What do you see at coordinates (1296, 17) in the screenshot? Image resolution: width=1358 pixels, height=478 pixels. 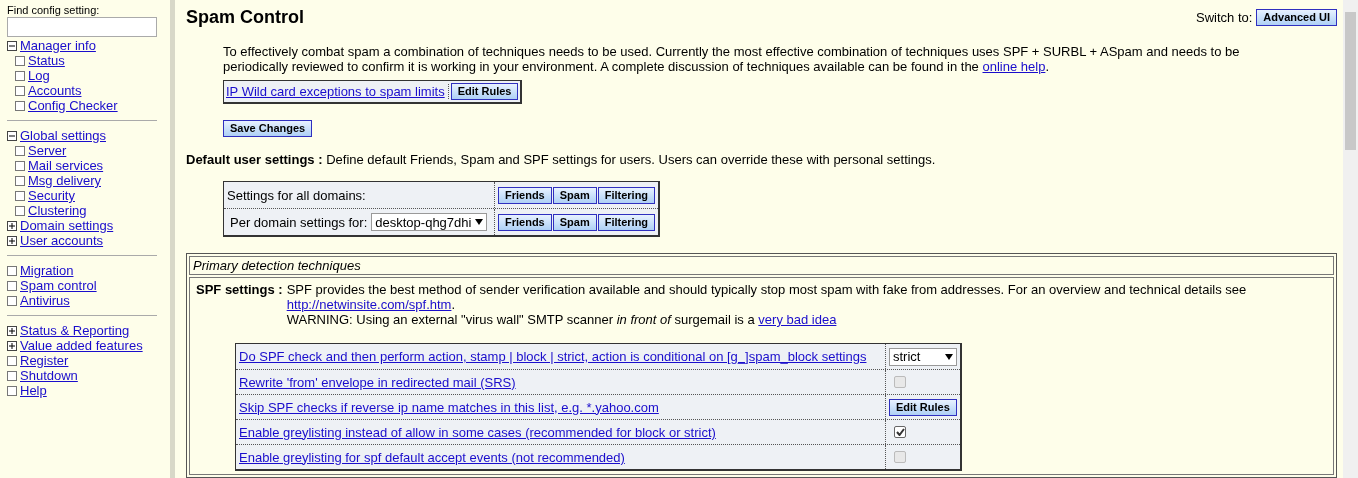 I see `advanced-ui-button: Advanced UI` at bounding box center [1296, 17].